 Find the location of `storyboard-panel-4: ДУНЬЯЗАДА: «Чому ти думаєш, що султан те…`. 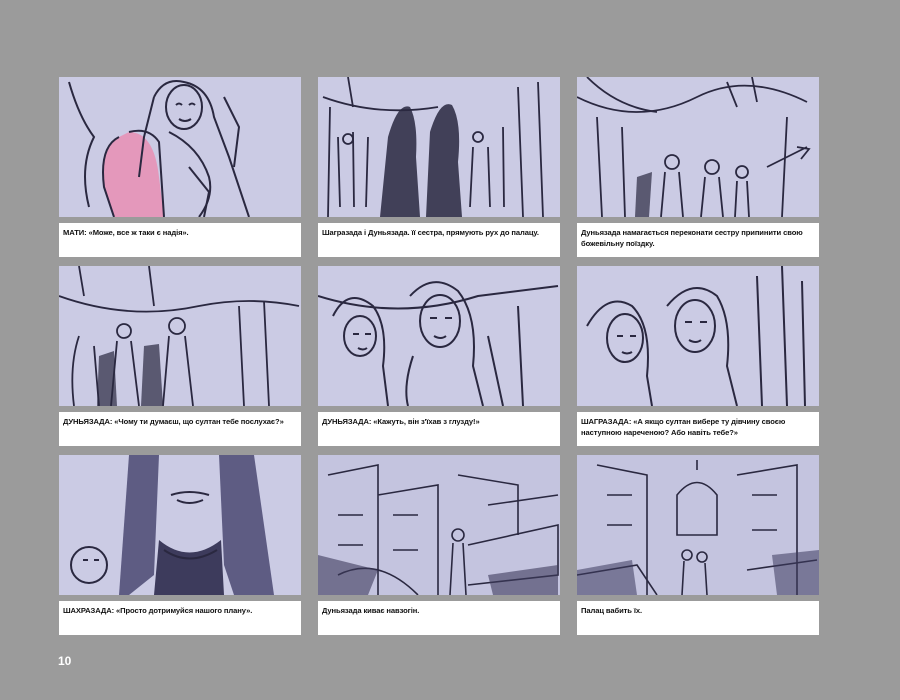

storyboard-panel-4: ДУНЬЯЗАДА: «Чому ти думаєш, що султан те… is located at coordinates (180, 356).